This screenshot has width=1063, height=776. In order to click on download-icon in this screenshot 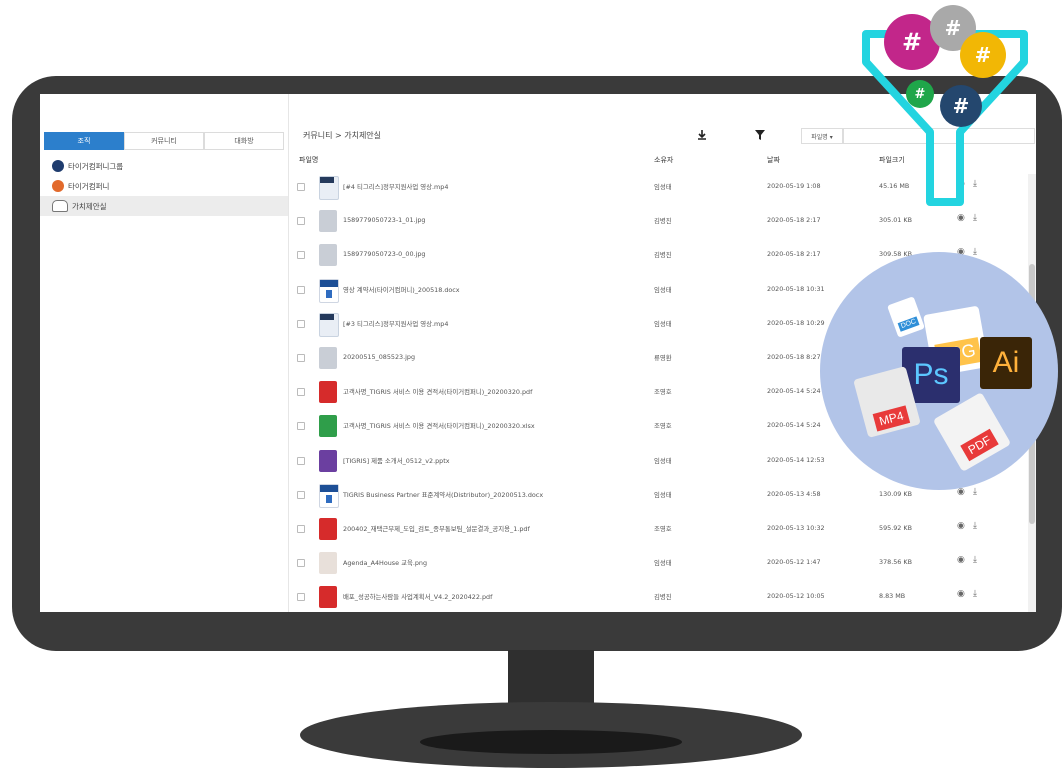, I will do `click(702, 135)`.